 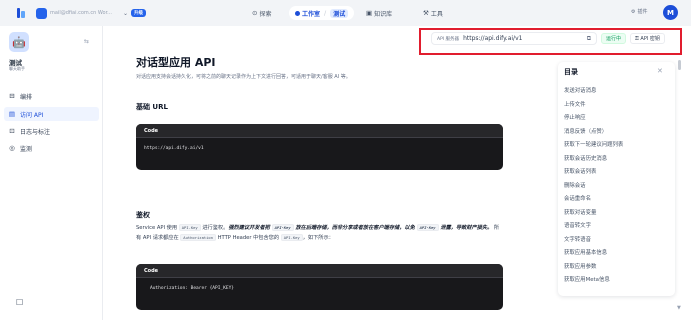 What do you see at coordinates (17, 68) in the screenshot?
I see `app-type: 聊天助手` at bounding box center [17, 68].